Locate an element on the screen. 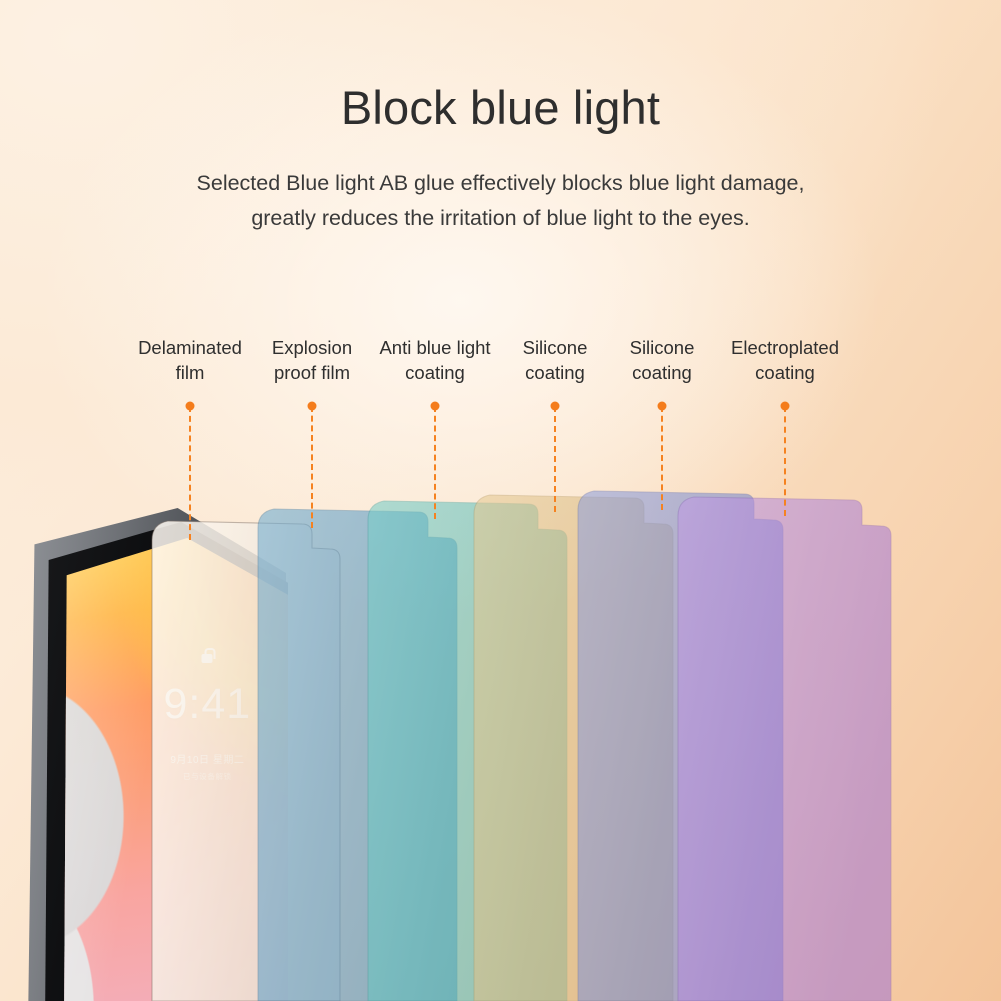 The image size is (1001, 1001). callout-label-1: Delaminated film is located at coordinates (190, 360).